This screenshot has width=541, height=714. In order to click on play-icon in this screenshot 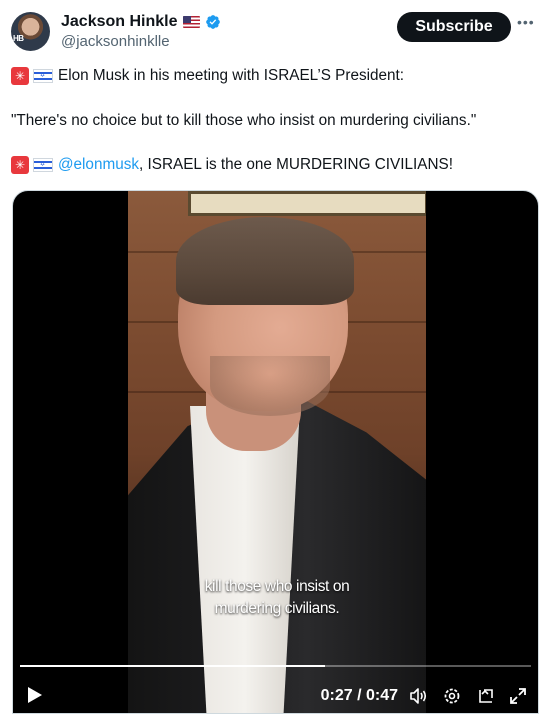, I will do `click(35, 695)`.